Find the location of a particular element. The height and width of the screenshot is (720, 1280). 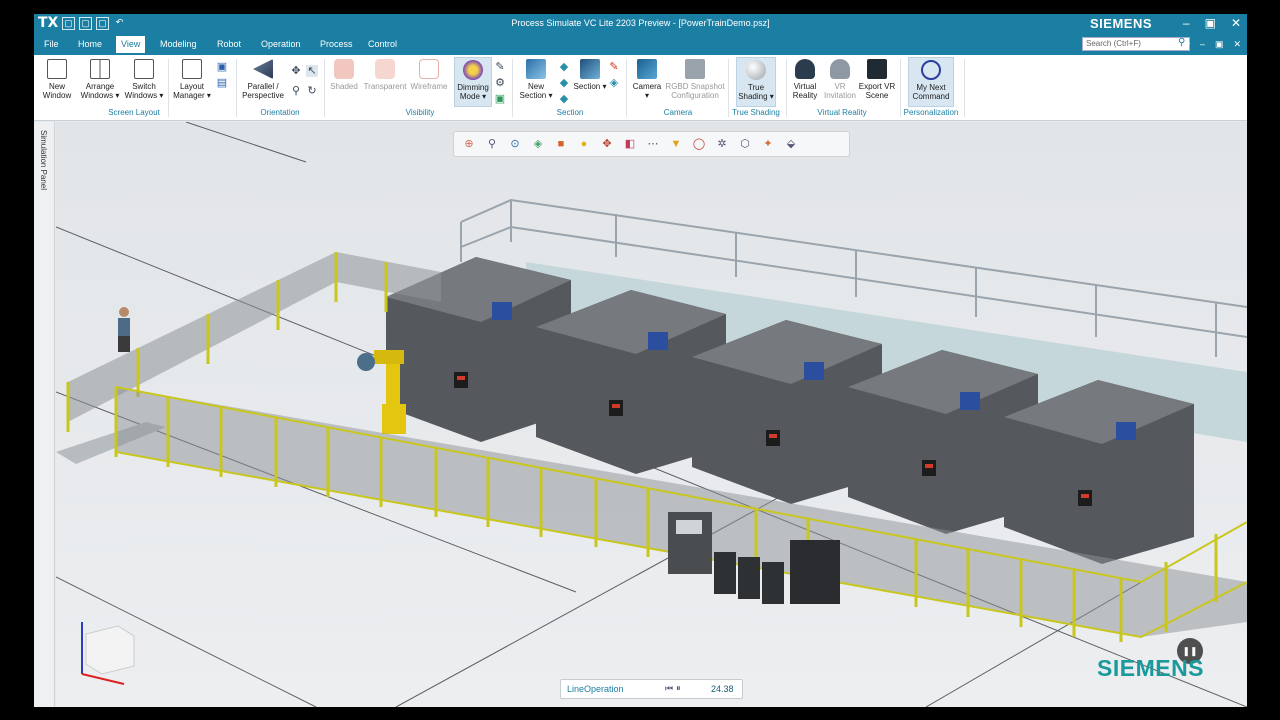

view-toolbar: ⊕ ⚲ ⊙ ◈ ■ ● ✥ ◧ ⋯ ▼ ◯ ✲ ⬡ ✦ ⬙ is located at coordinates (651, 144).